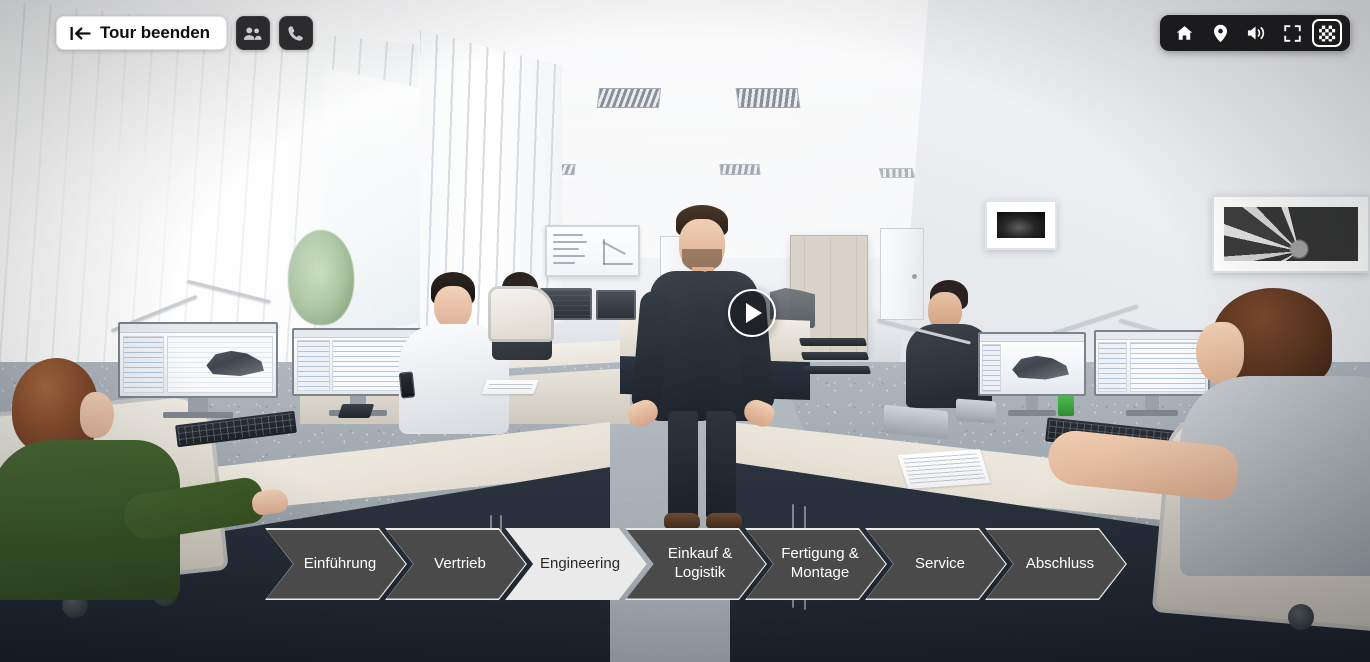  Describe the element at coordinates (270, 502) in the screenshot. I see `person-hand` at that location.